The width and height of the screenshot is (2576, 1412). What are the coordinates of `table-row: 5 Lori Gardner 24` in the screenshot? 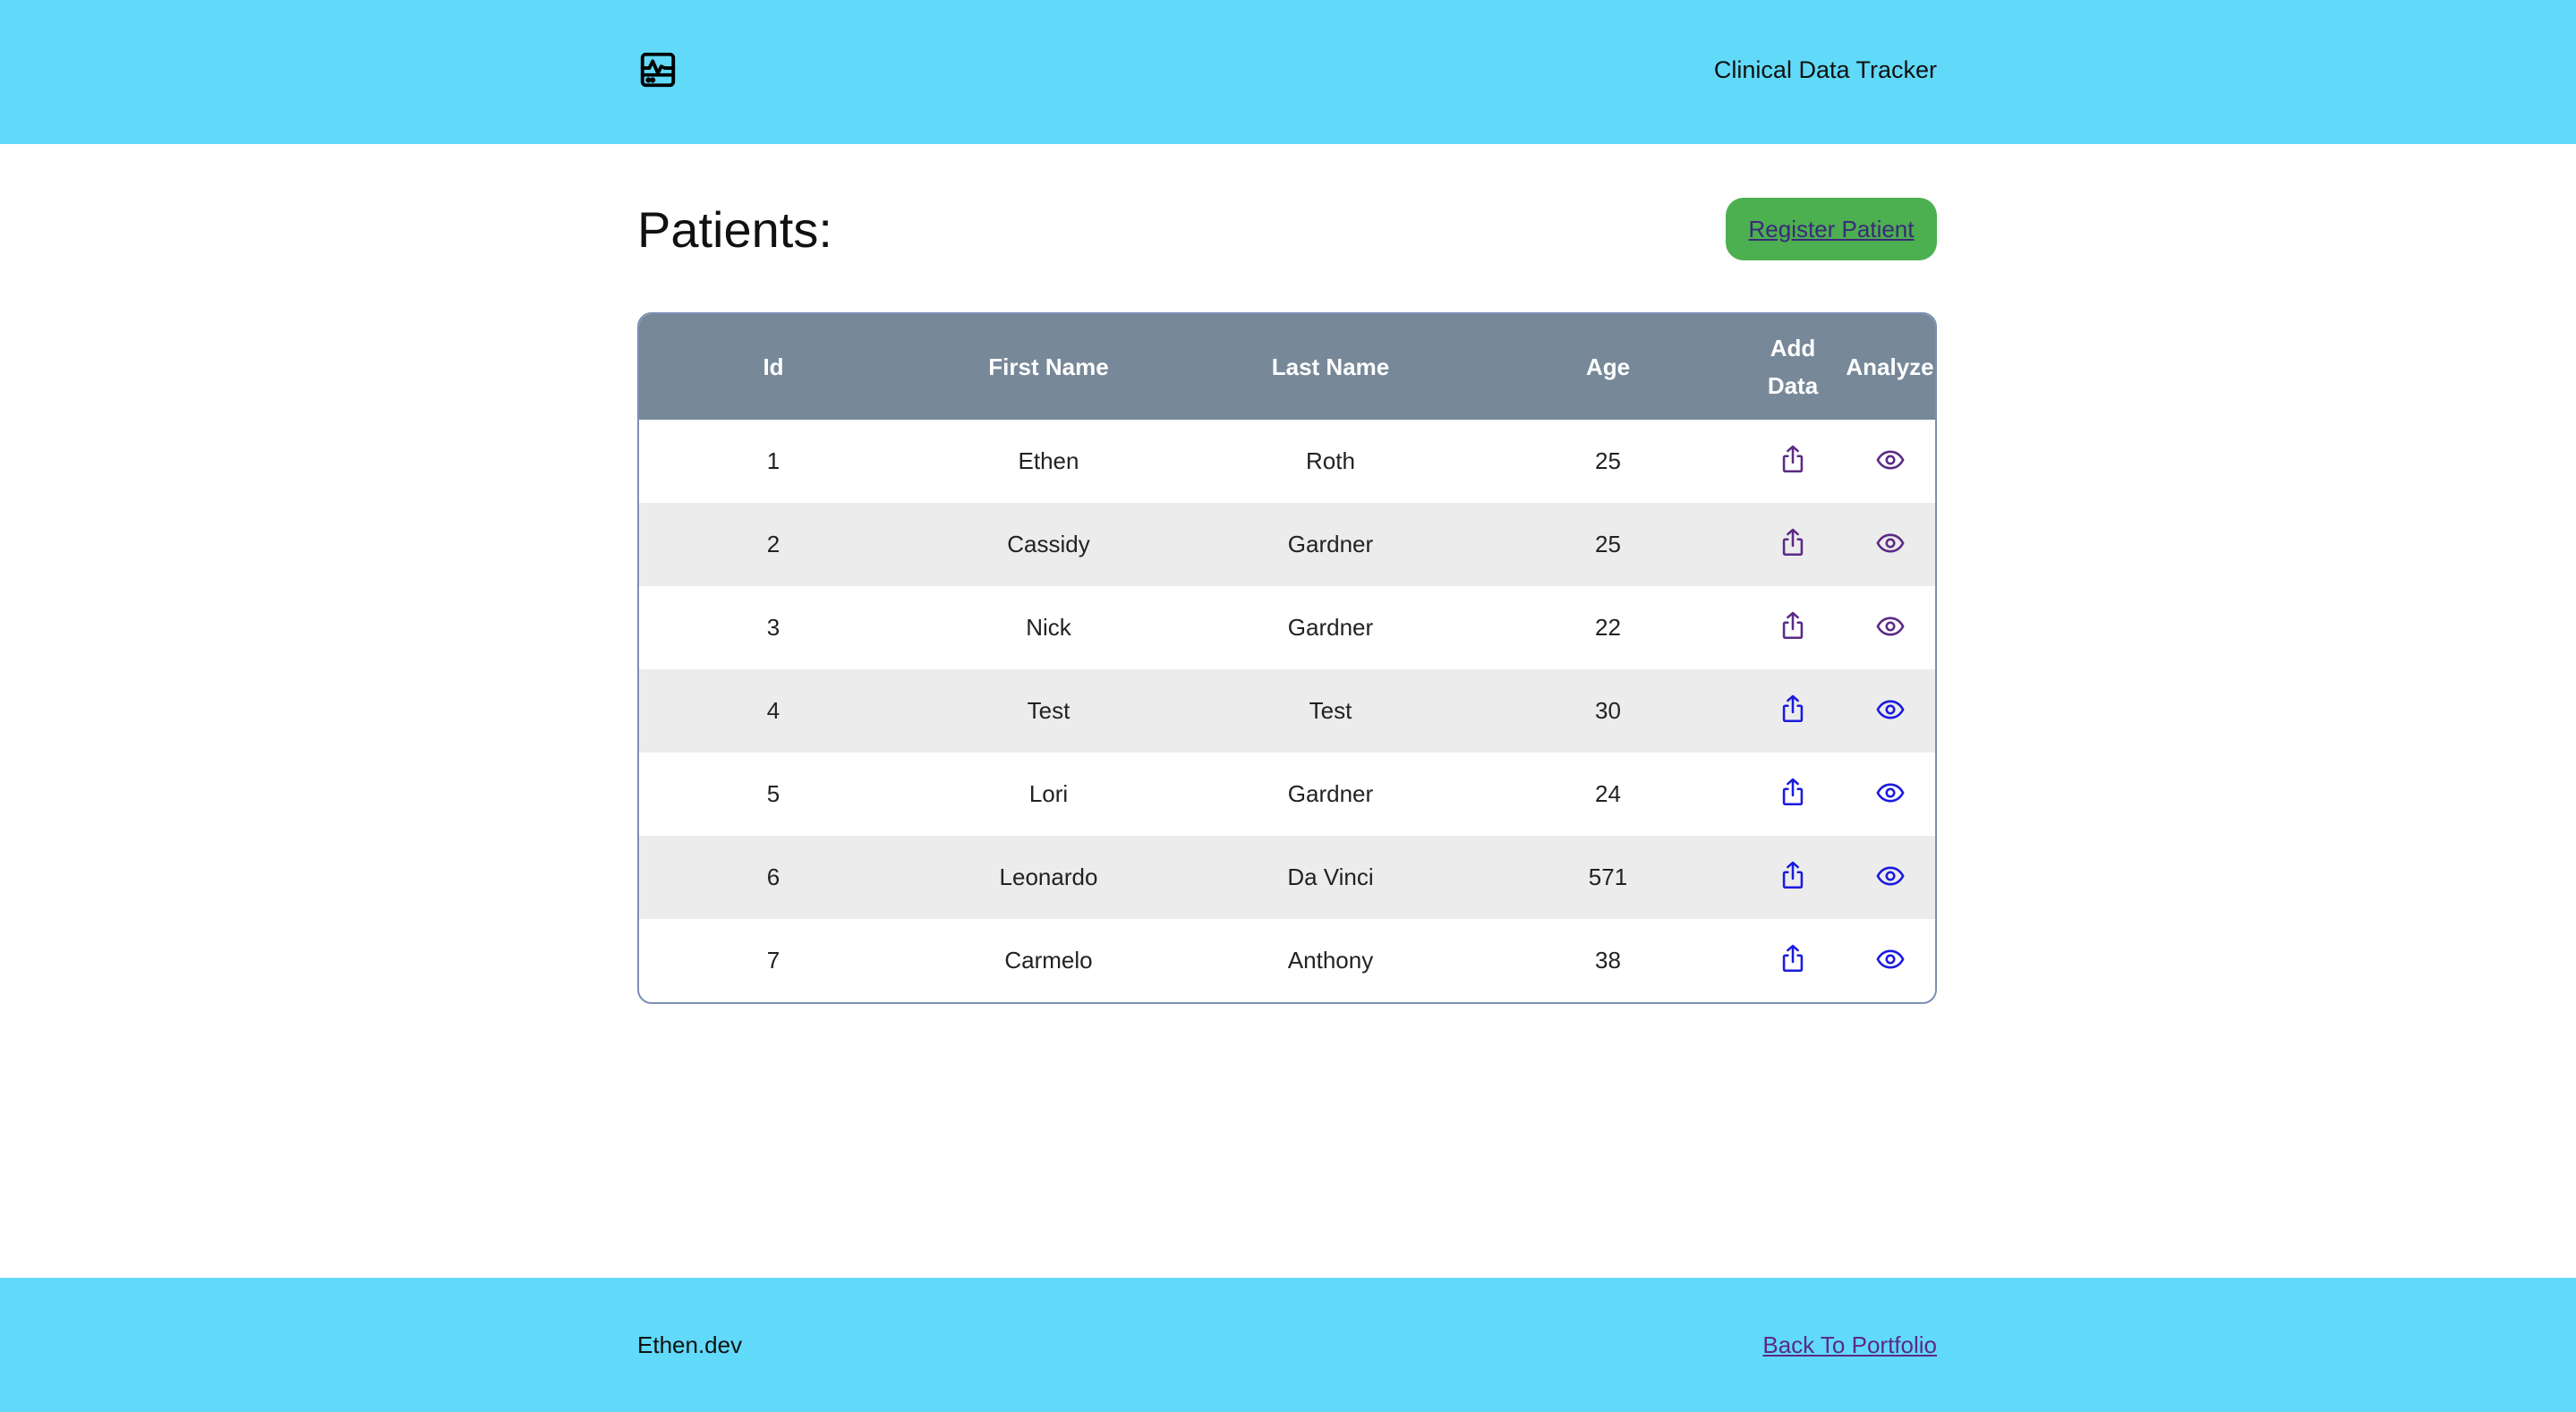 It's located at (1287, 794).